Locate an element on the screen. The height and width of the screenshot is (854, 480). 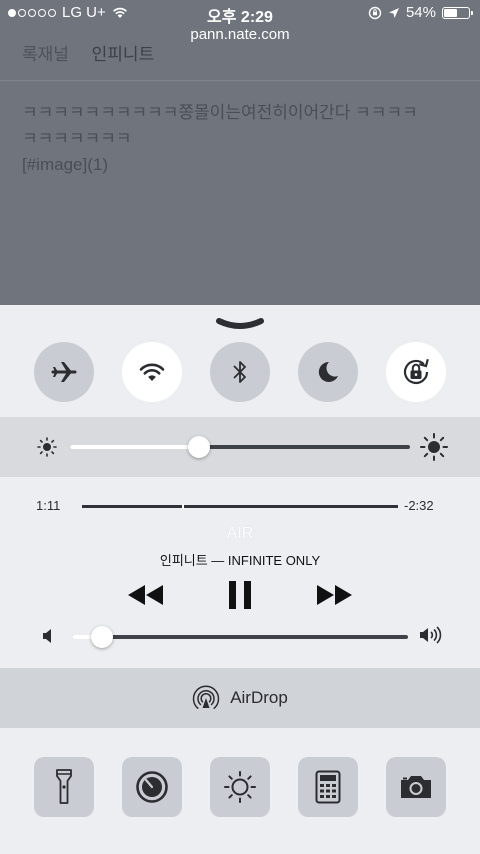
volume-row is located at coordinates (240, 635).